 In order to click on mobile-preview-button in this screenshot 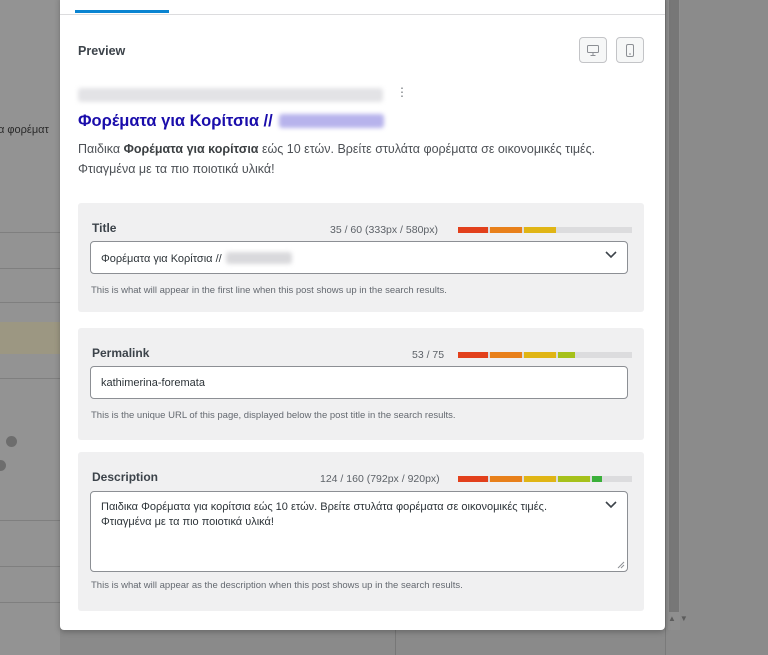, I will do `click(630, 50)`.